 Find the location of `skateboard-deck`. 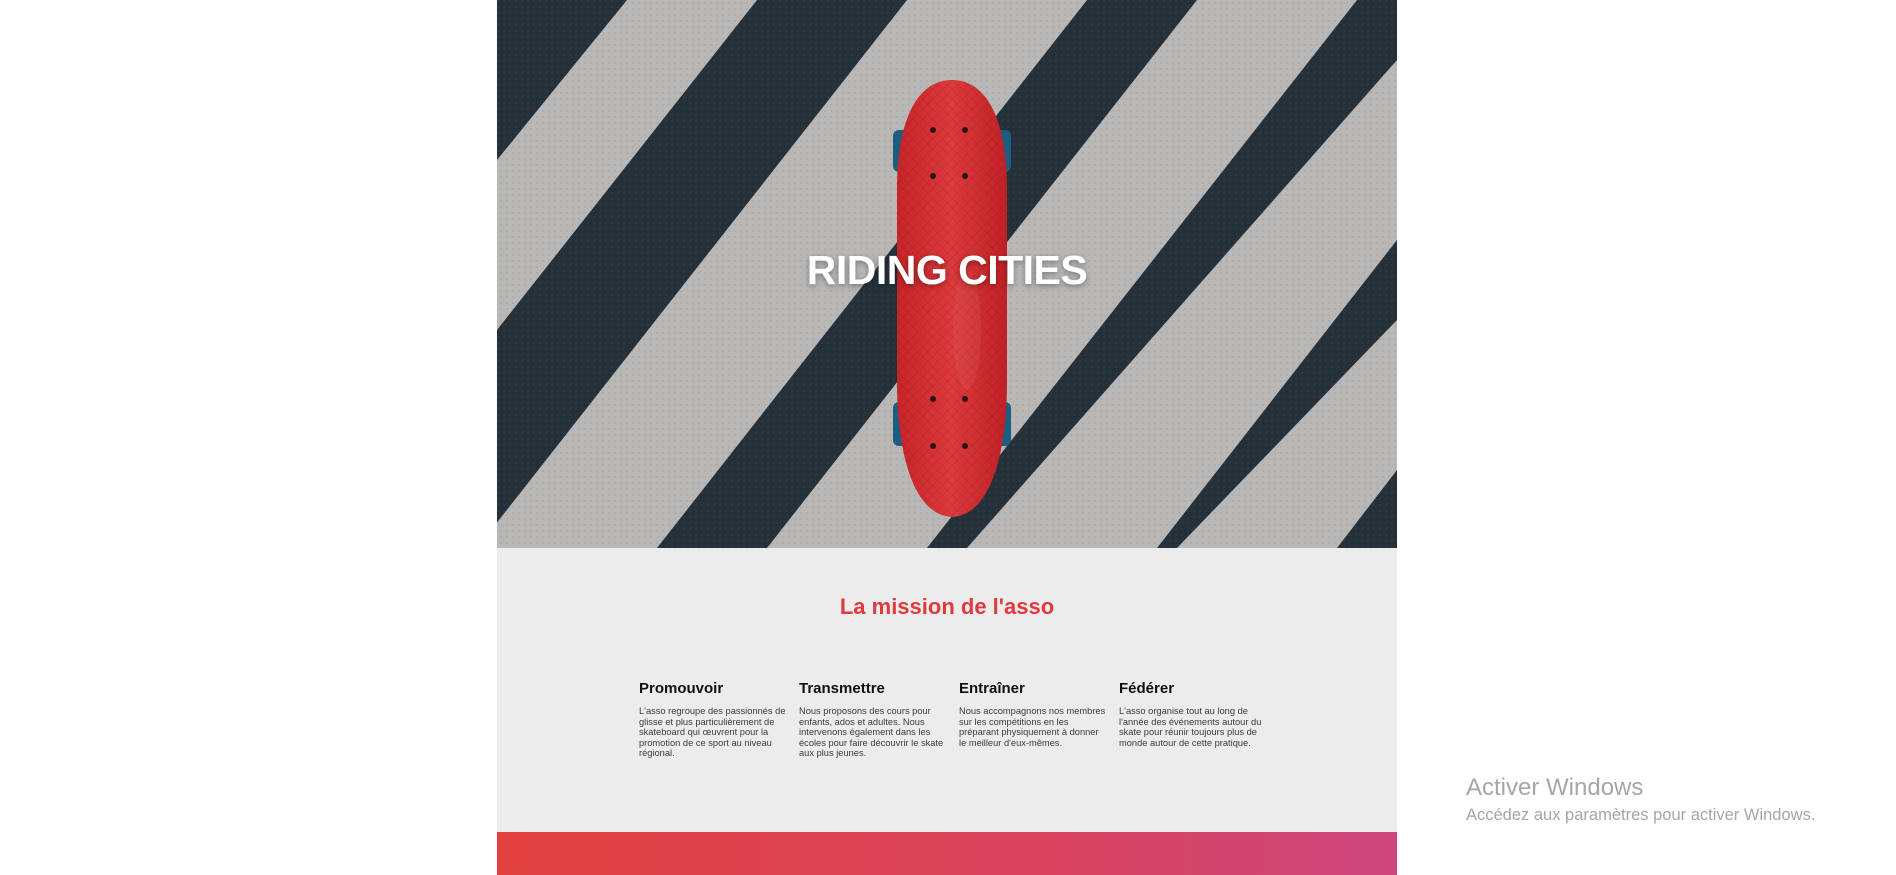

skateboard-deck is located at coordinates (952, 298).